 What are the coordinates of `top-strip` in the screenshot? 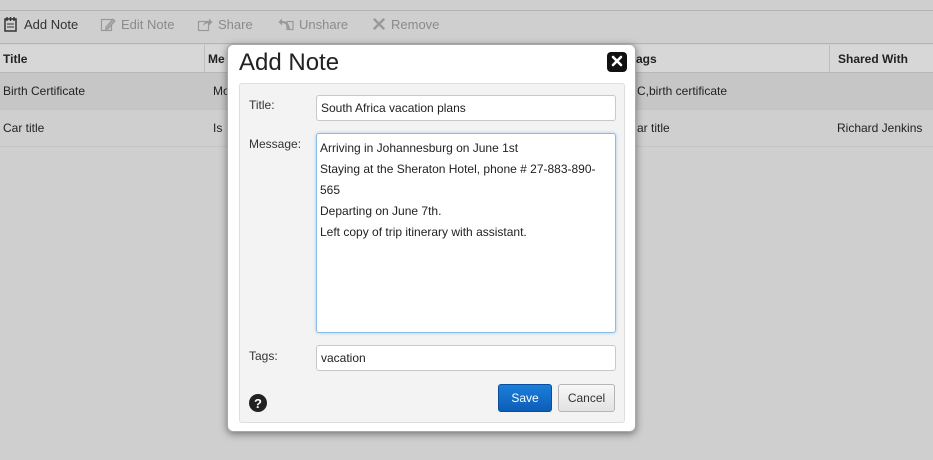 It's located at (466, 5).